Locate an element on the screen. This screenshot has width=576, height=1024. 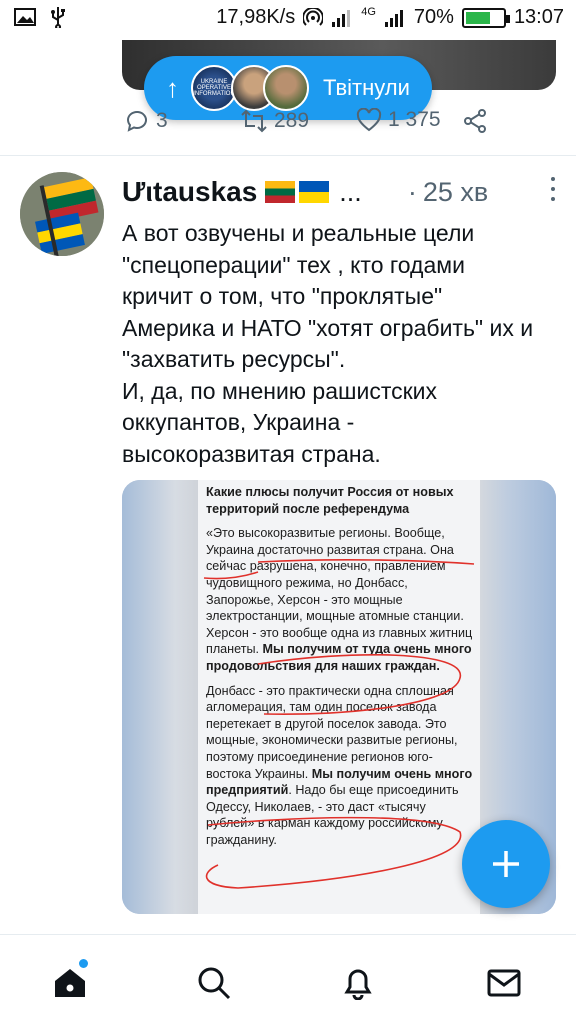
avatar-image is located at coordinates (62, 214).